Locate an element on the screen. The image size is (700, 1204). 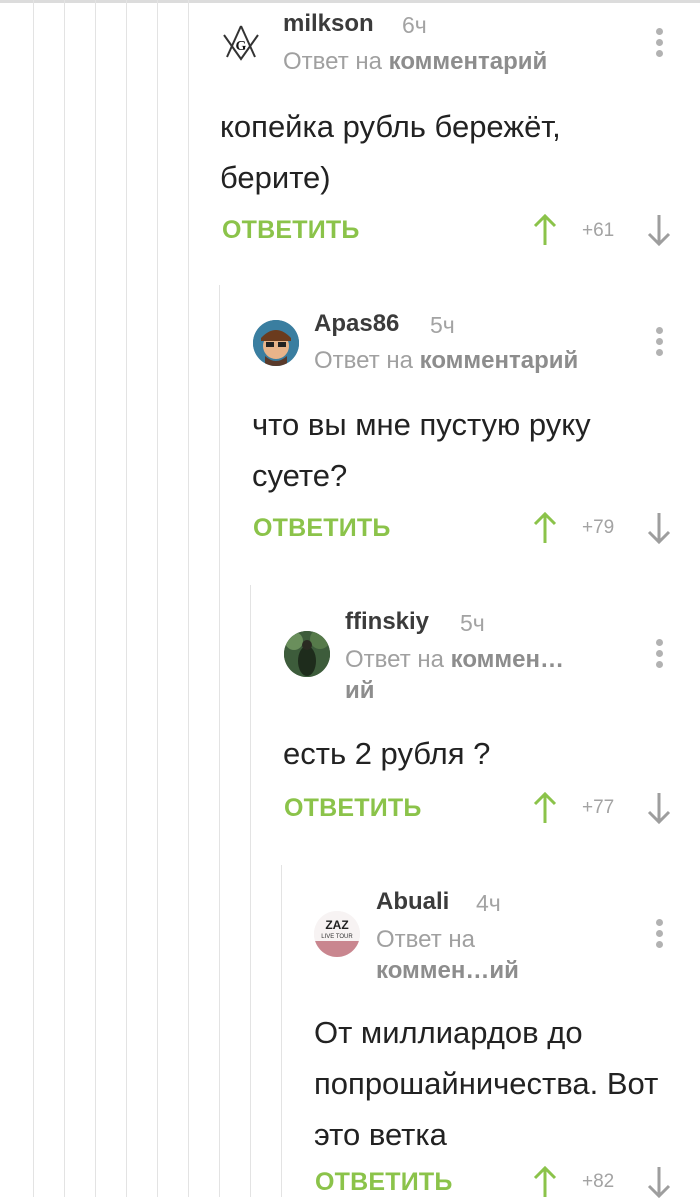
score: +82 is located at coordinates (598, 1181).